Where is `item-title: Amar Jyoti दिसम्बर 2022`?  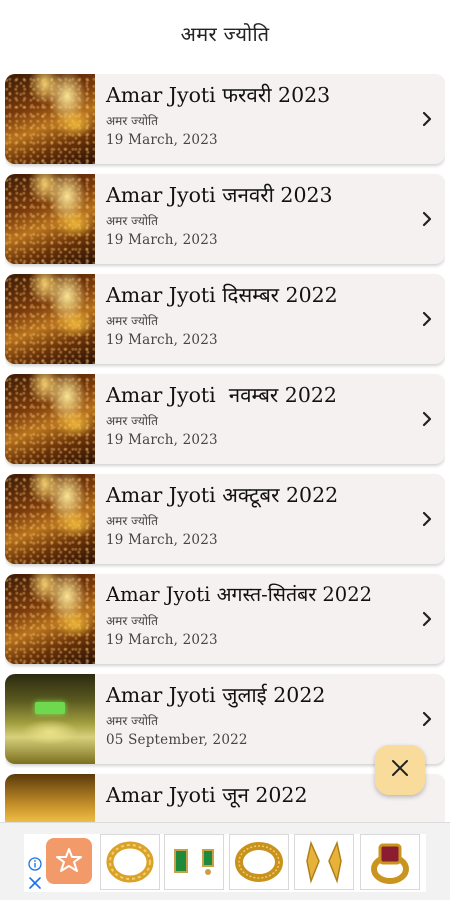 item-title: Amar Jyoti दिसम्बर 2022 is located at coordinates (222, 295).